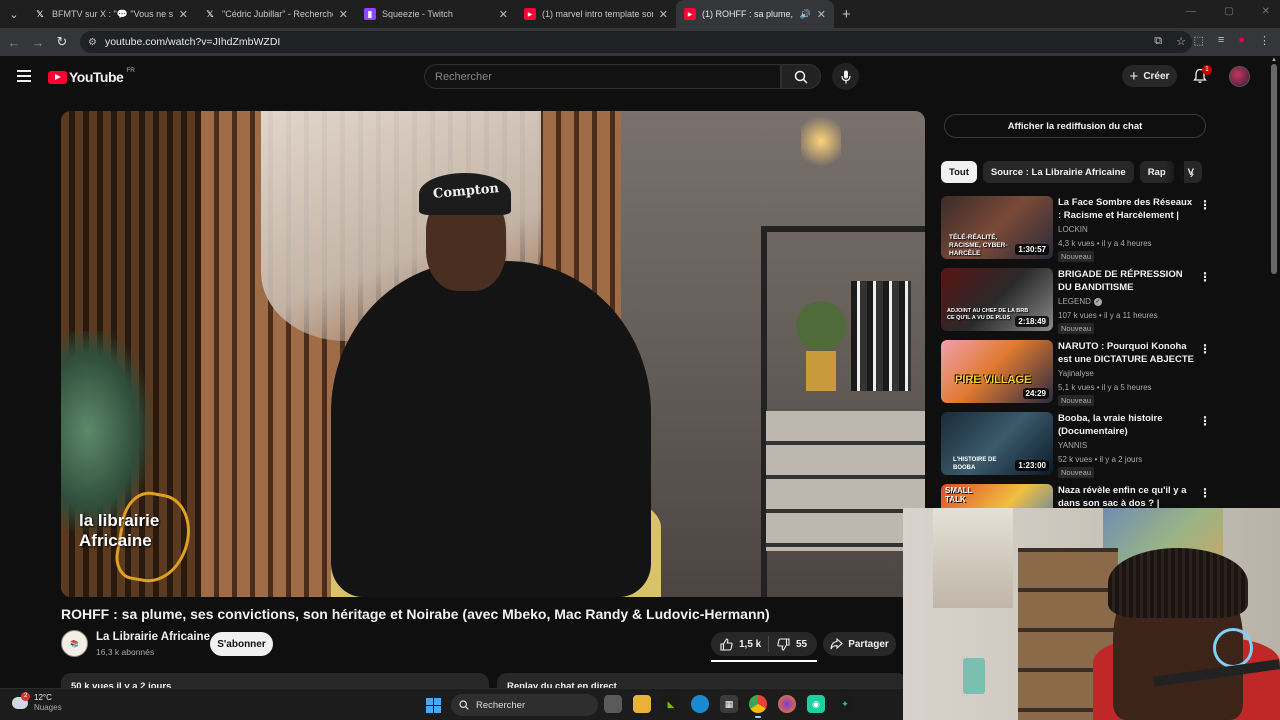 The image size is (1280, 720). Describe the element at coordinates (845, 76) in the screenshot. I see `voice-search-button` at that location.